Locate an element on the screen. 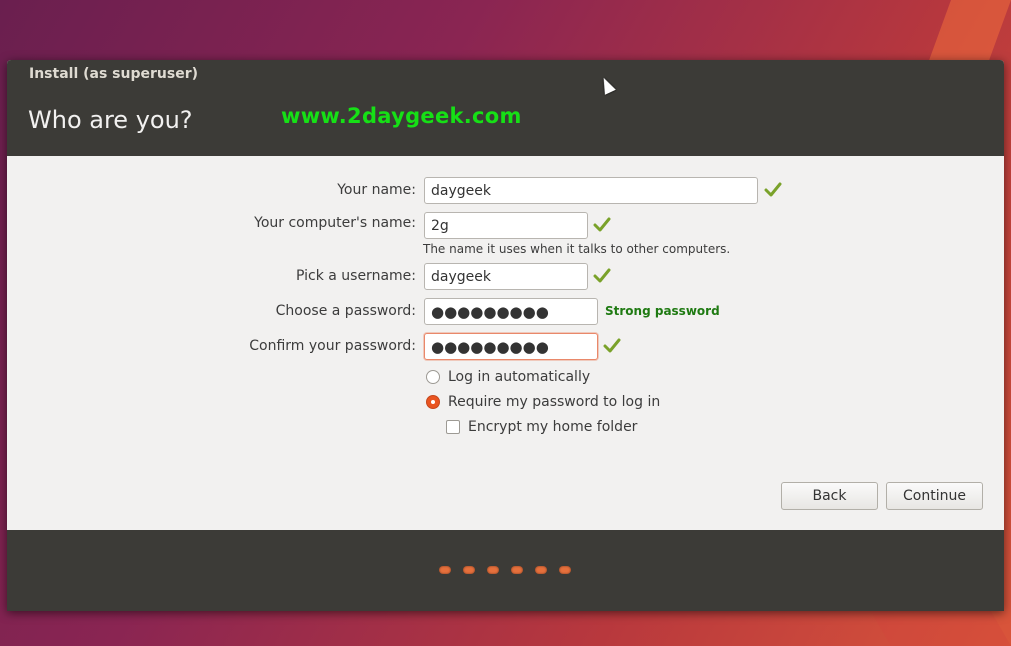 This screenshot has height=646, width=1011. confirm-password-label: Confirm your password: is located at coordinates (332, 346).